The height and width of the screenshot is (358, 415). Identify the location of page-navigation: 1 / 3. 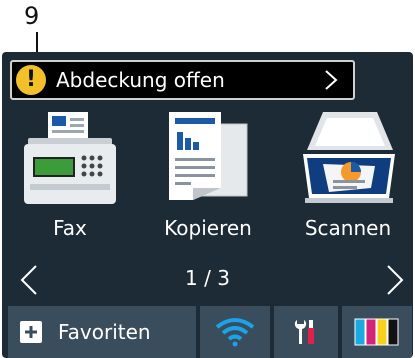
(207, 280).